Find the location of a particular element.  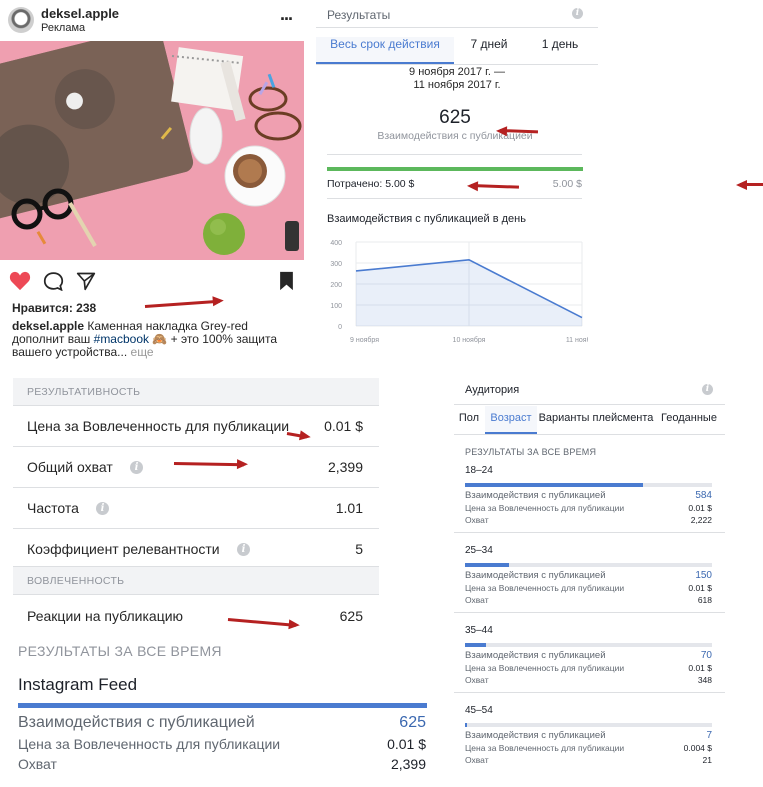

interactions-arrow is located at coordinates (519, 131).